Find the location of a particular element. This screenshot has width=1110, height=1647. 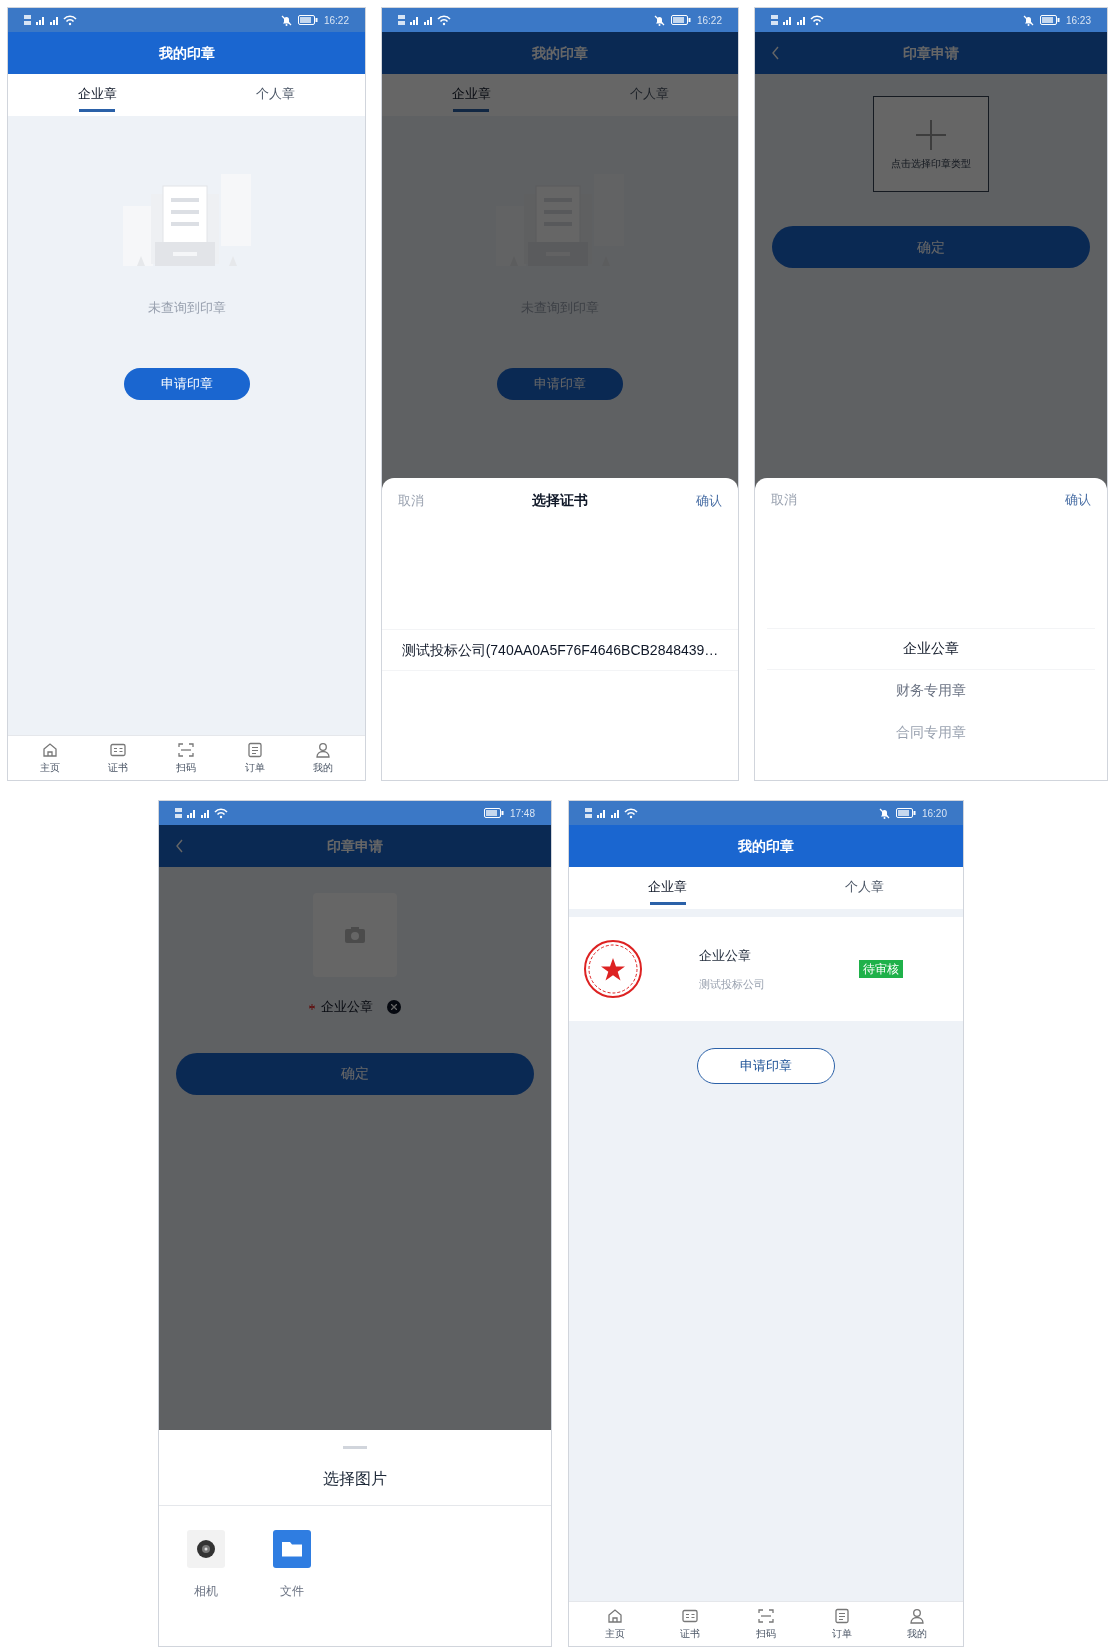

seal-type-label: 企业公章 is located at coordinates (347, 1007).